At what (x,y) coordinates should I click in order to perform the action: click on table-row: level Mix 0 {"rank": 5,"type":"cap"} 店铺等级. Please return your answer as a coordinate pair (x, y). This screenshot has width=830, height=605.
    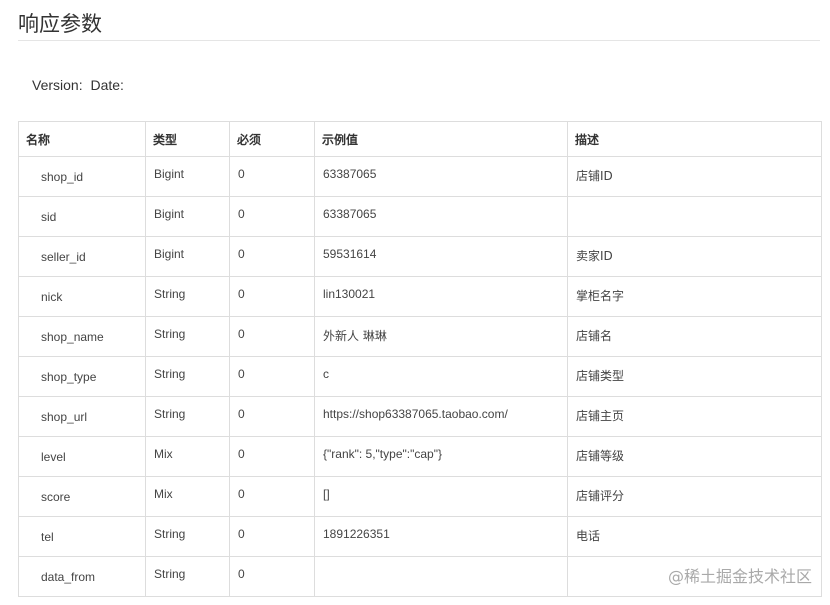
    Looking at the image, I should click on (420, 456).